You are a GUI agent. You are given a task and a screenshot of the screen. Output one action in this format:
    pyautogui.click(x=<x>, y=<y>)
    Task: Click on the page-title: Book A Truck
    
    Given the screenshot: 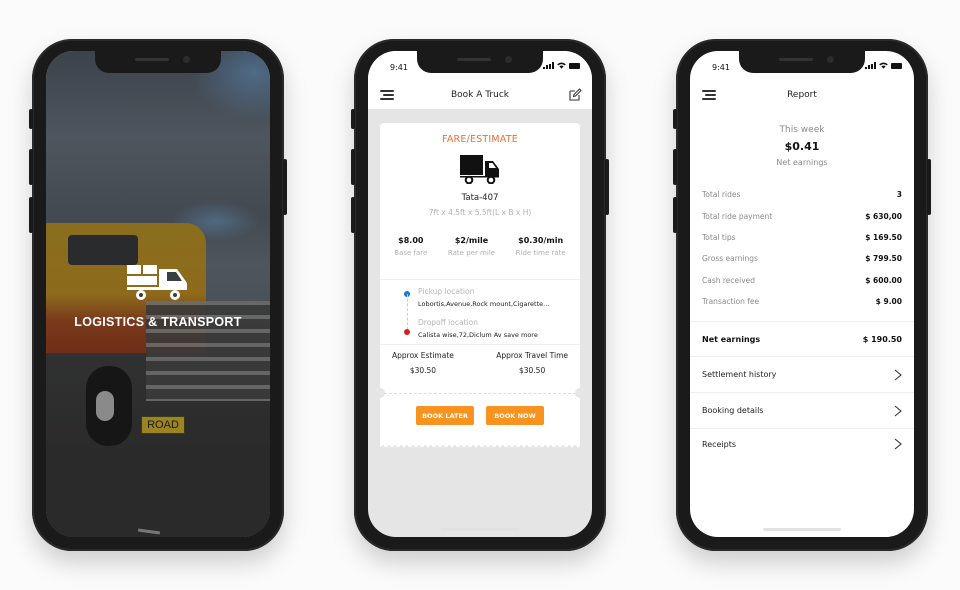 What is the action you would take?
    pyautogui.click(x=480, y=95)
    